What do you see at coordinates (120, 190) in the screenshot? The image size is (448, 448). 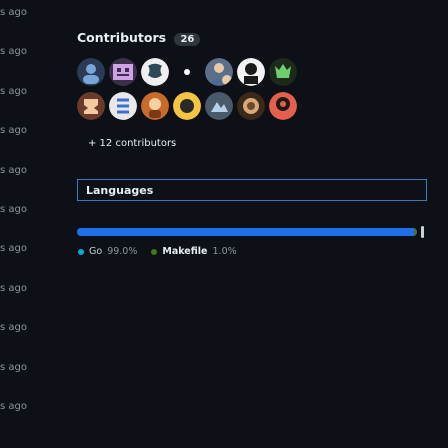 I see `languages-heading: Languages` at bounding box center [120, 190].